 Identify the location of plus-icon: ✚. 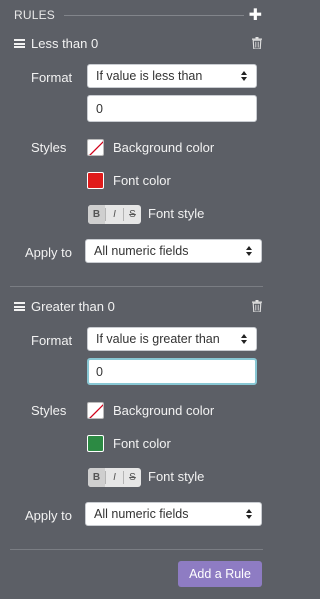
(255, 15).